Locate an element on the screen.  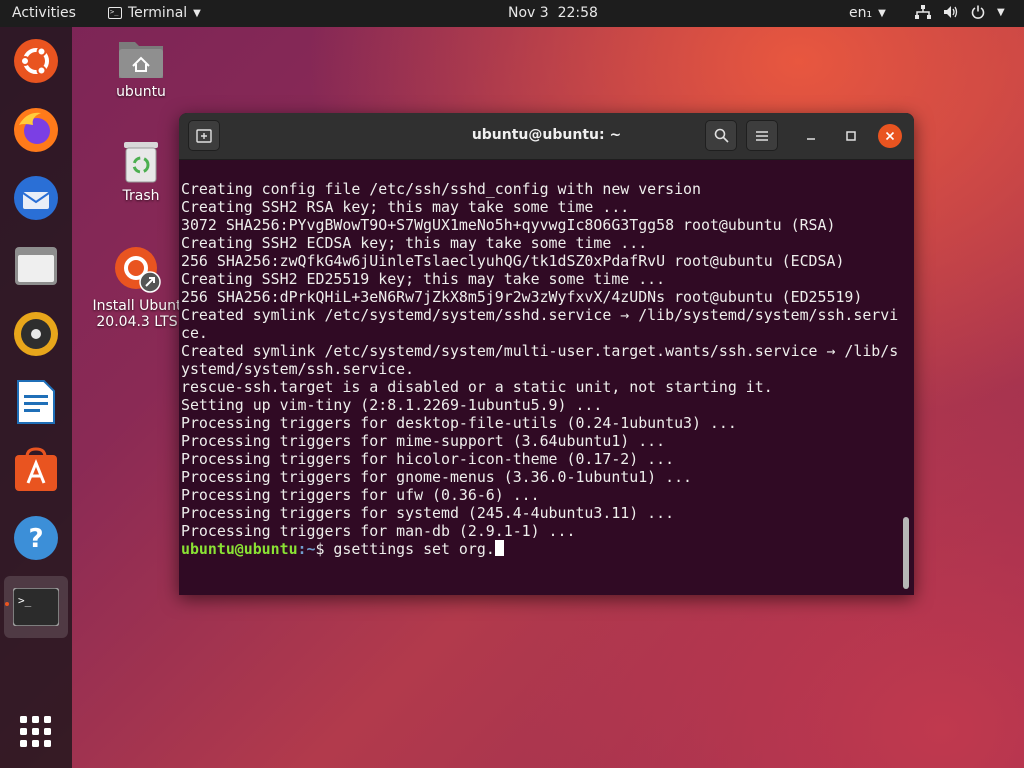
system-tray: ▼ is located at coordinates (960, 12).